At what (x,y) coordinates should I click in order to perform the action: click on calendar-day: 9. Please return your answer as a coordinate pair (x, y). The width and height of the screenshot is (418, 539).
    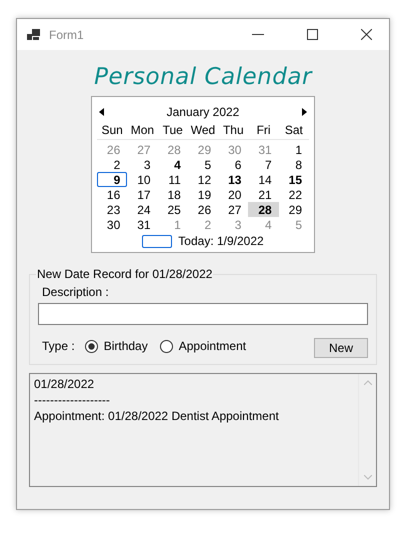
    Looking at the image, I should click on (112, 179).